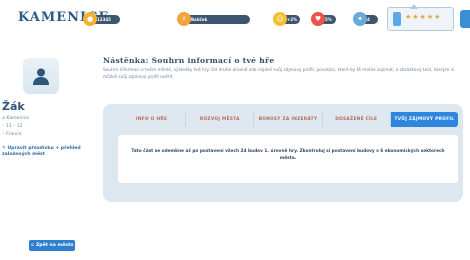  I want to click on coins-value: 12345, so click(104, 19).